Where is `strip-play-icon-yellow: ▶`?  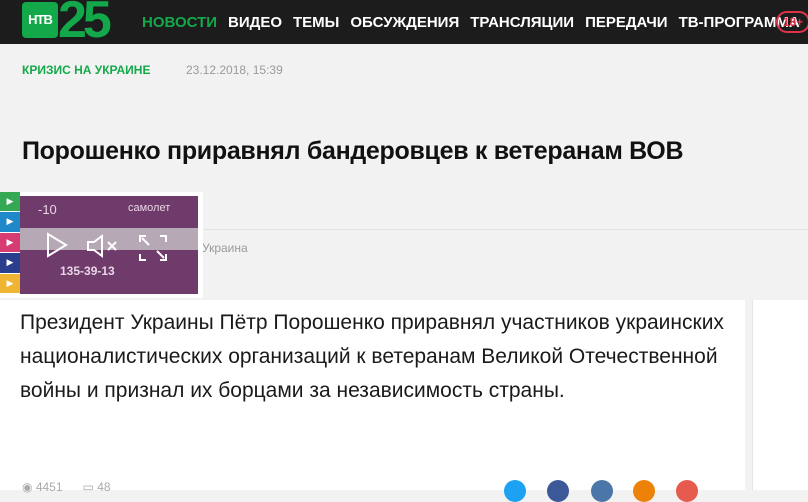
strip-play-icon-yellow: ▶ is located at coordinates (10, 283).